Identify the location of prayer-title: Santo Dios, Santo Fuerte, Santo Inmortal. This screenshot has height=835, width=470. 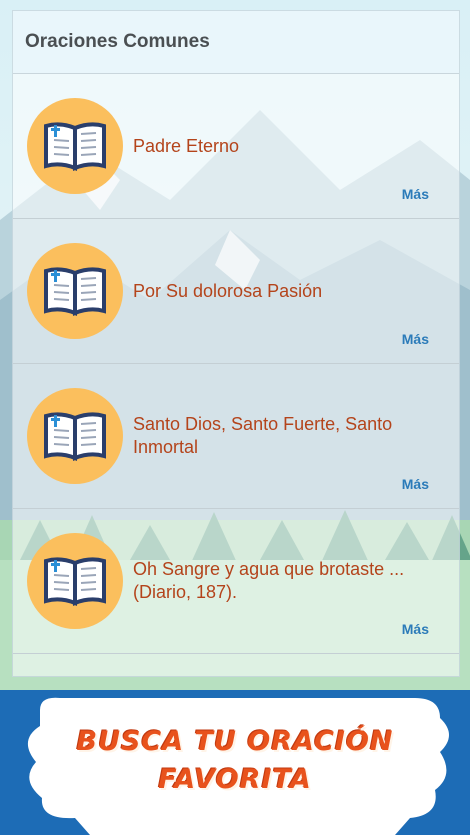
(263, 435).